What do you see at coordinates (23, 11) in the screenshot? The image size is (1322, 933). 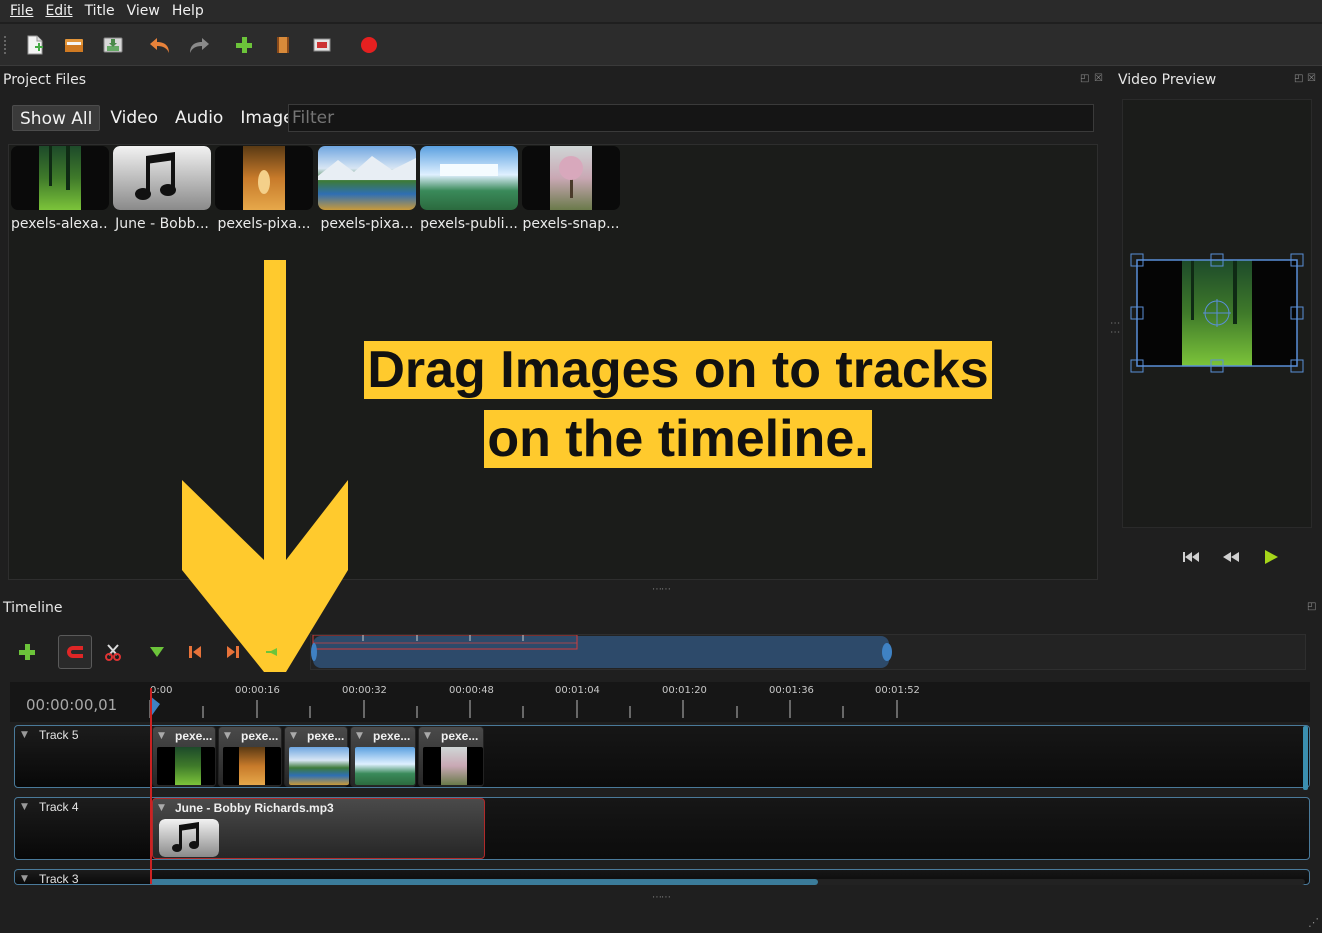 I see `menu-file: File` at bounding box center [23, 11].